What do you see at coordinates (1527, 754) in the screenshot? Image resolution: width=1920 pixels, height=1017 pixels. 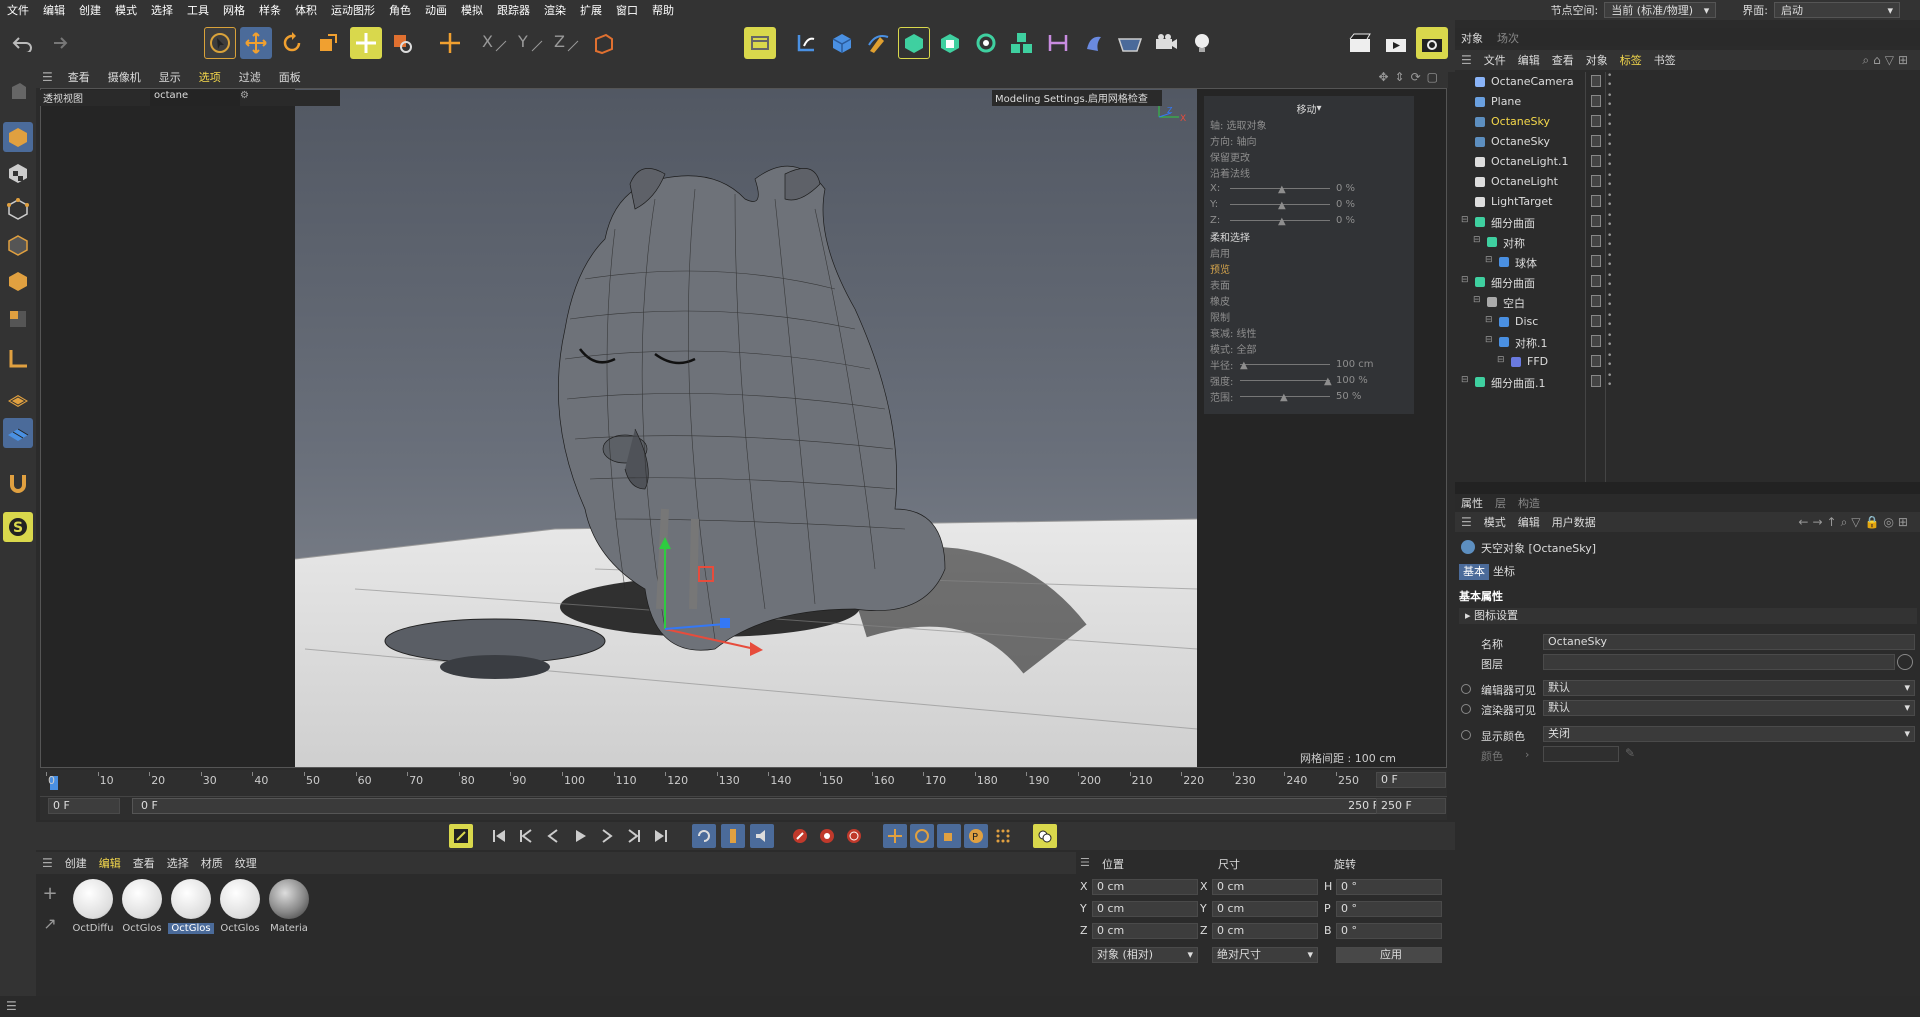 I see `color-expand-icon: ›` at bounding box center [1527, 754].